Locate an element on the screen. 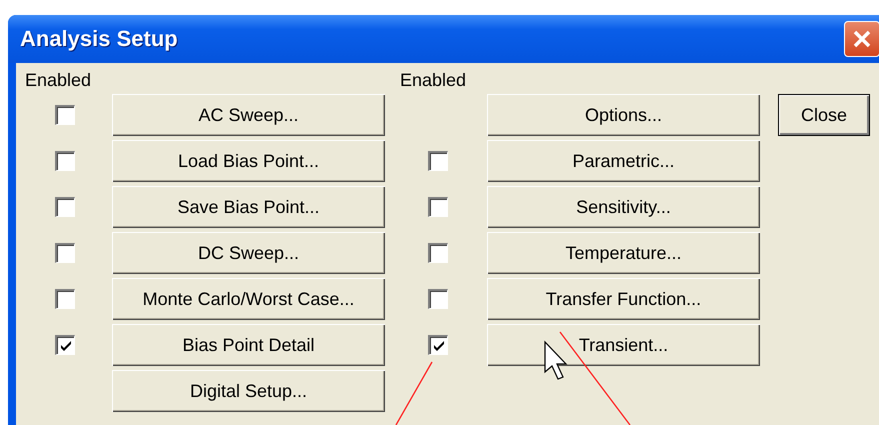 The height and width of the screenshot is (425, 879). window-title: Analysis Setup is located at coordinates (99, 39).